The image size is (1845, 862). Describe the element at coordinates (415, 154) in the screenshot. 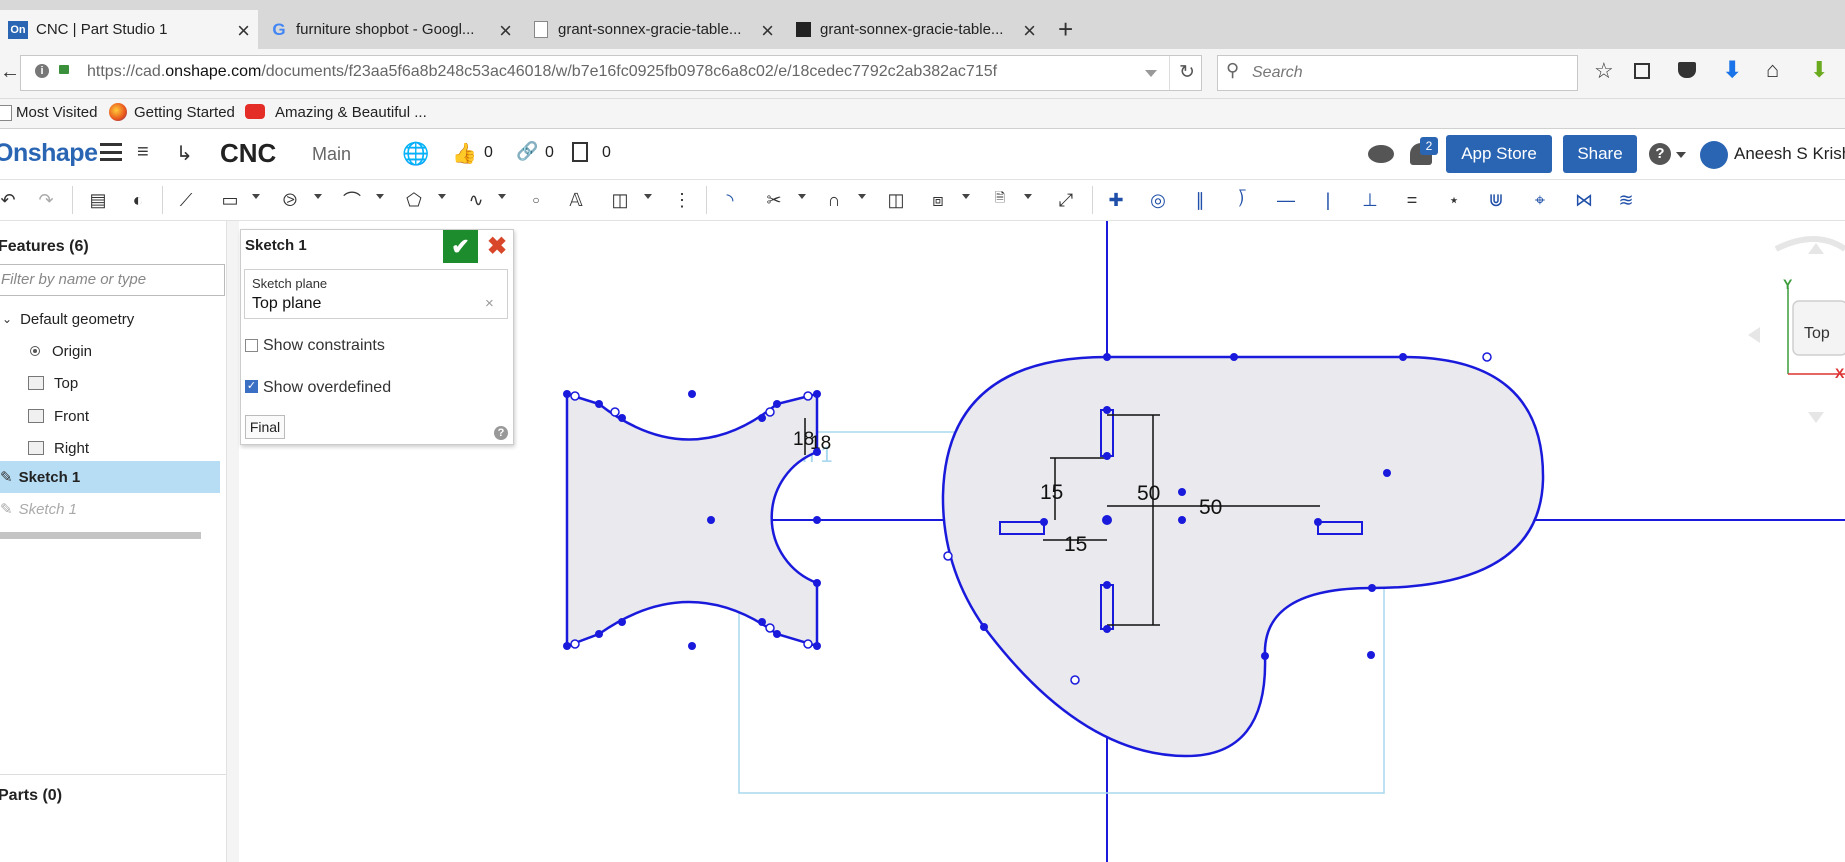

I see `globe-icon: 🌐` at that location.